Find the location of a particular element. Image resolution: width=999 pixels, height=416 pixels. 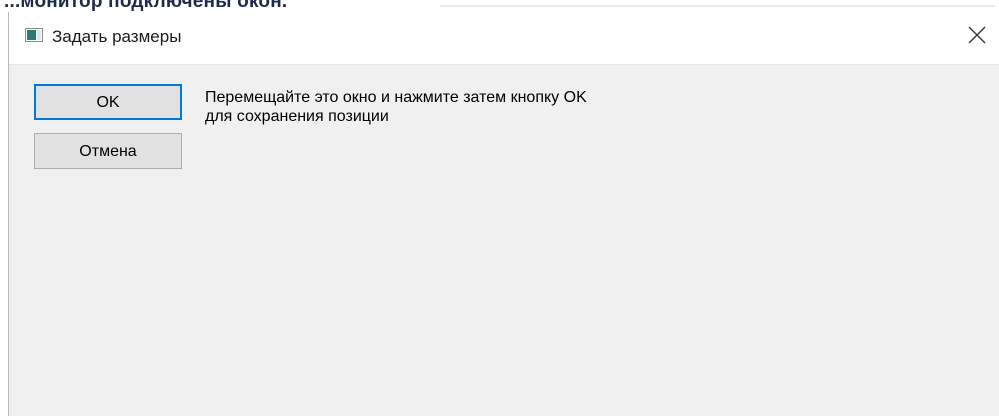

close-icon is located at coordinates (977, 35).